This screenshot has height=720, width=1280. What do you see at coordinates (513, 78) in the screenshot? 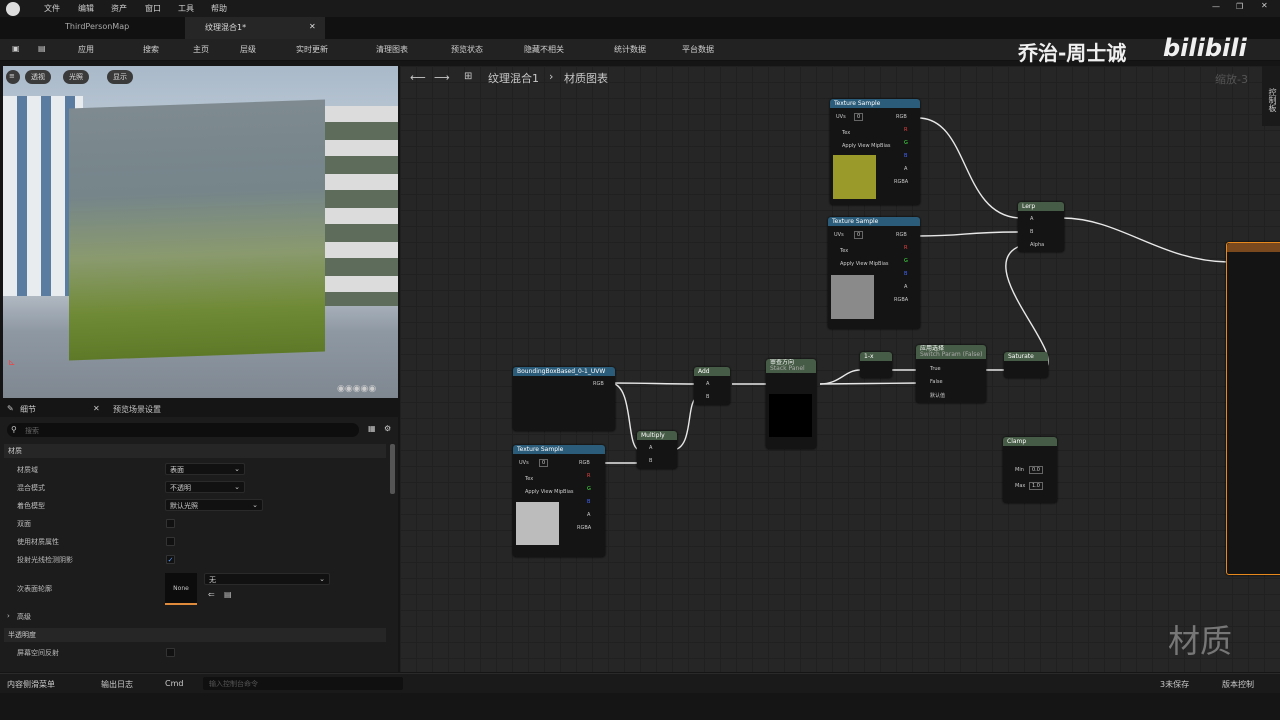
I see `breadcrumb-material: 纹理混合1` at bounding box center [513, 78].